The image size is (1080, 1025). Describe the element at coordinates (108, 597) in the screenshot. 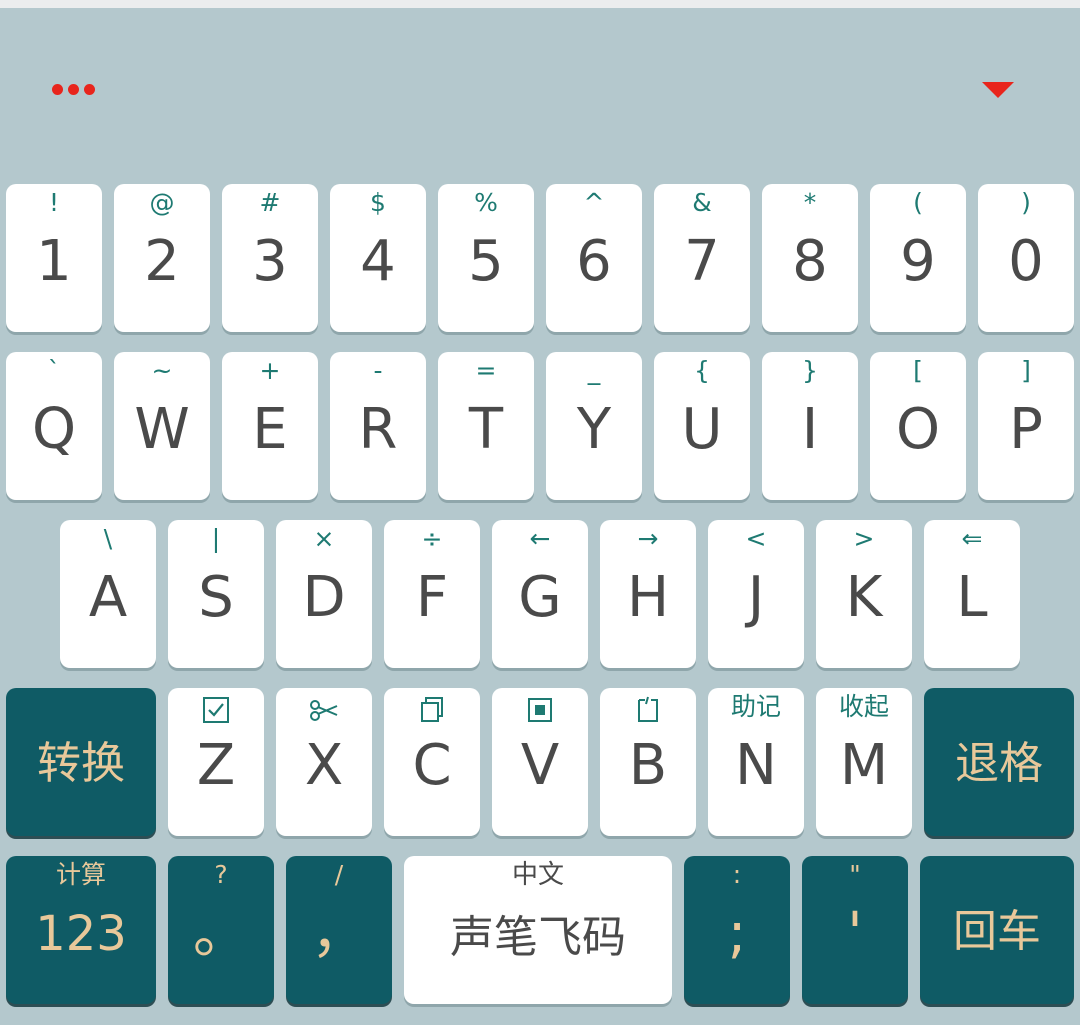

I see `key-a-label: A` at that location.